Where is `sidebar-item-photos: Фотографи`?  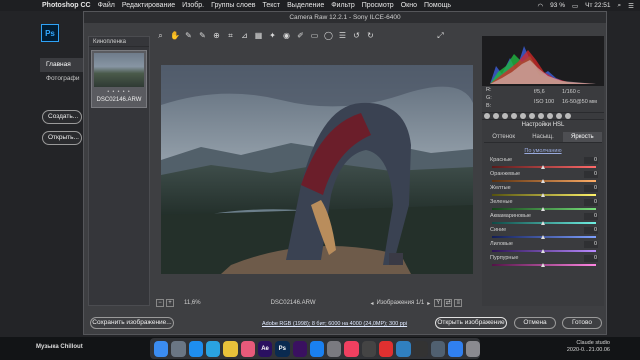
sidebar-item-photos: Фотографи is located at coordinates (62, 79).